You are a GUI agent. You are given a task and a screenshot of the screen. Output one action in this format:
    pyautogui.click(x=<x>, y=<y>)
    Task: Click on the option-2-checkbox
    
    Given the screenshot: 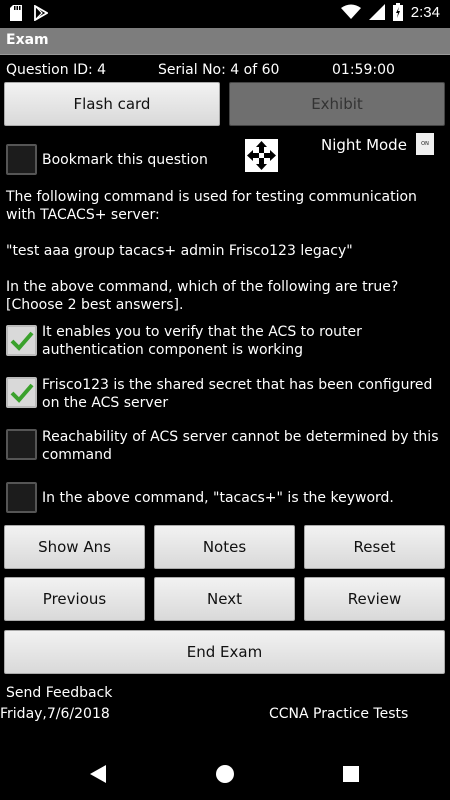 What is the action you would take?
    pyautogui.click(x=21, y=392)
    